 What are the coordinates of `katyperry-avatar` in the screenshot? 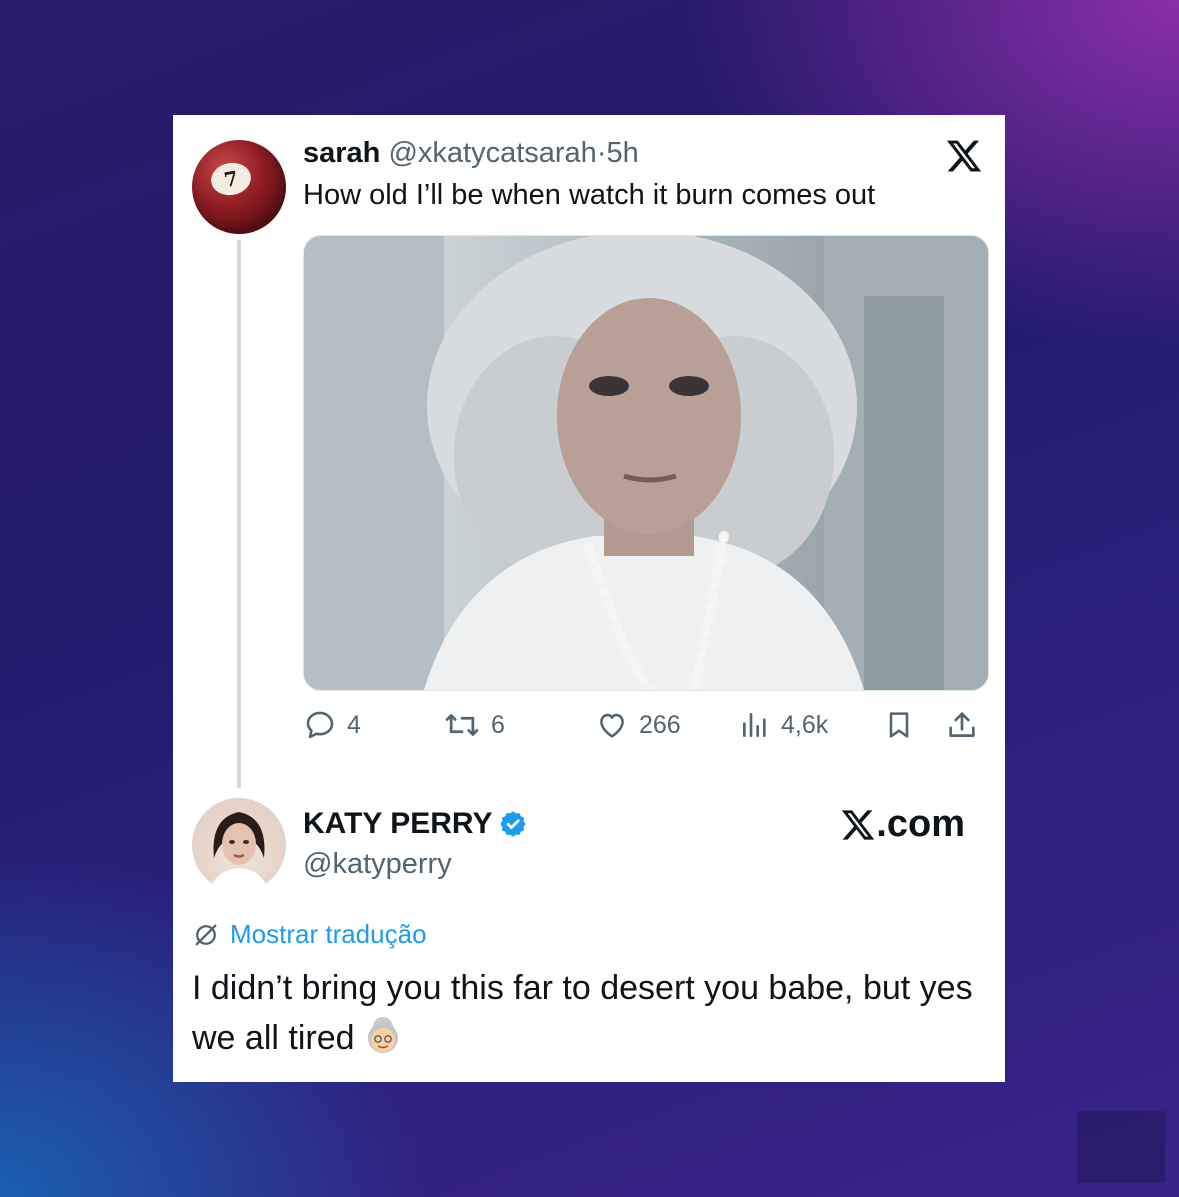 It's located at (239, 845).